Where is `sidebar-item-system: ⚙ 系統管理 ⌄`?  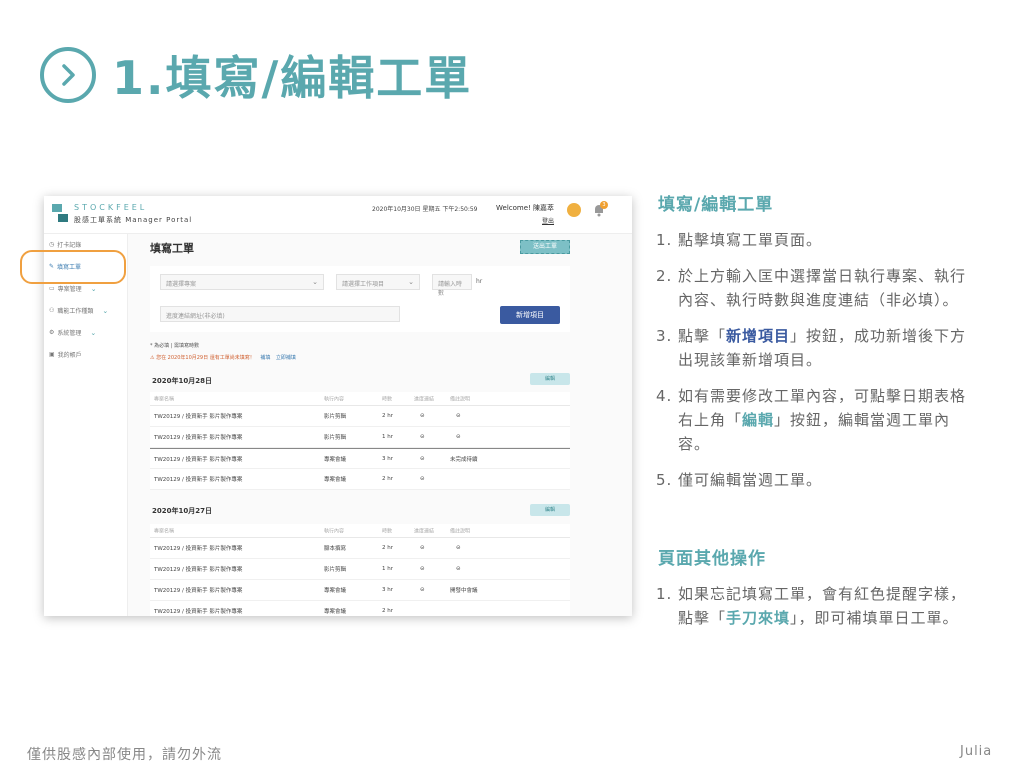
sidebar-item-system: ⚙ 系統管理 ⌄ is located at coordinates (73, 333).